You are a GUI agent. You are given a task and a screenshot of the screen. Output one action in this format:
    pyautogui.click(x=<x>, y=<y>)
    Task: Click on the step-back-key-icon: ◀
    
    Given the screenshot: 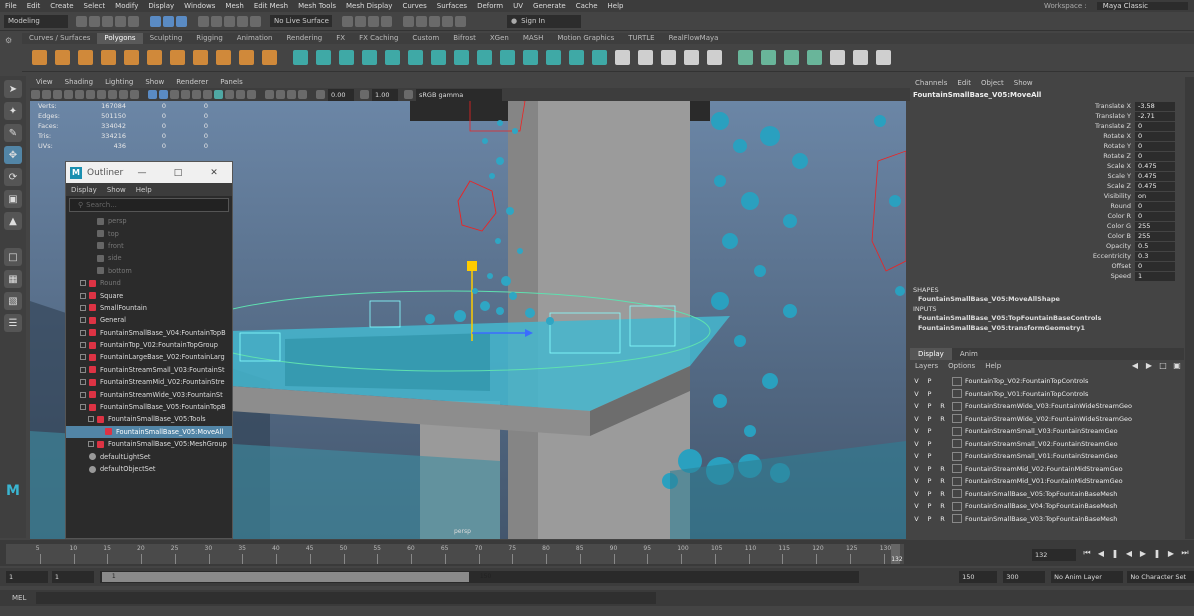 What is the action you would take?
    pyautogui.click(x=1101, y=553)
    